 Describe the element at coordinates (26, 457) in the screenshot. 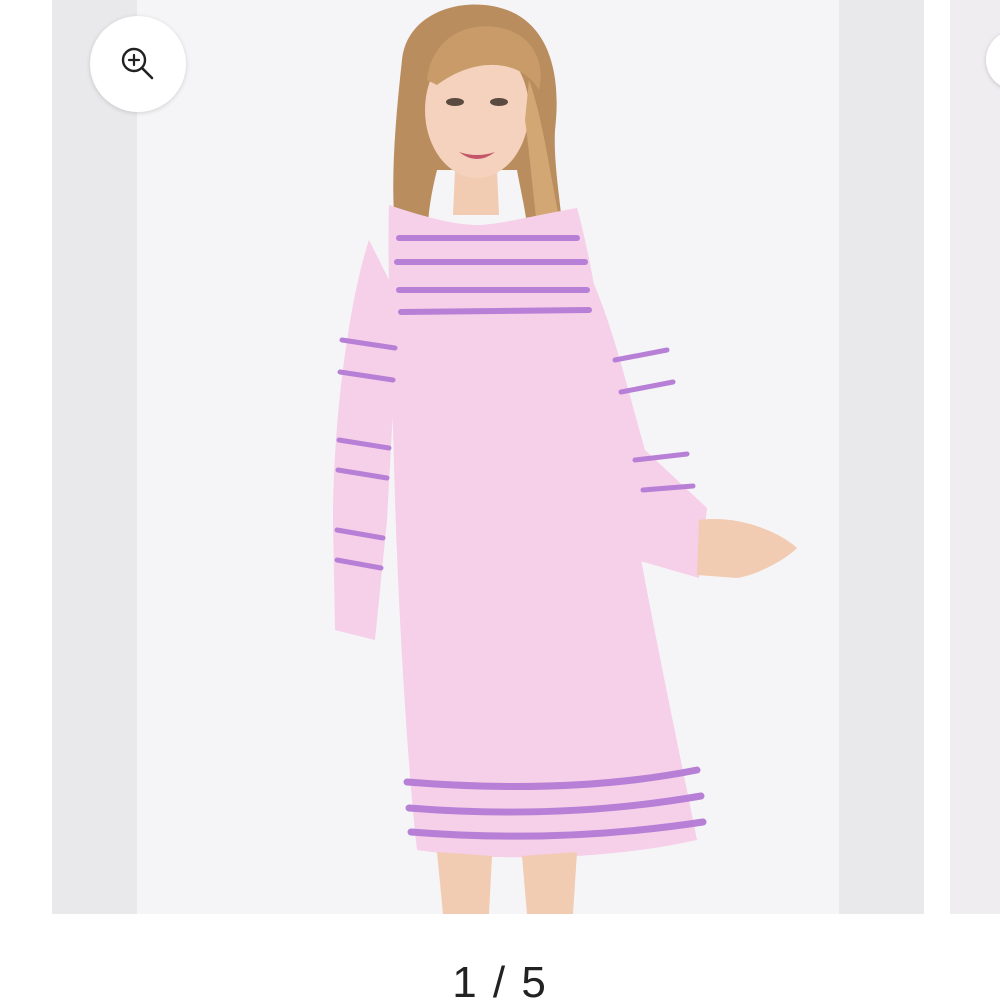

I see `previous-image-peek` at that location.